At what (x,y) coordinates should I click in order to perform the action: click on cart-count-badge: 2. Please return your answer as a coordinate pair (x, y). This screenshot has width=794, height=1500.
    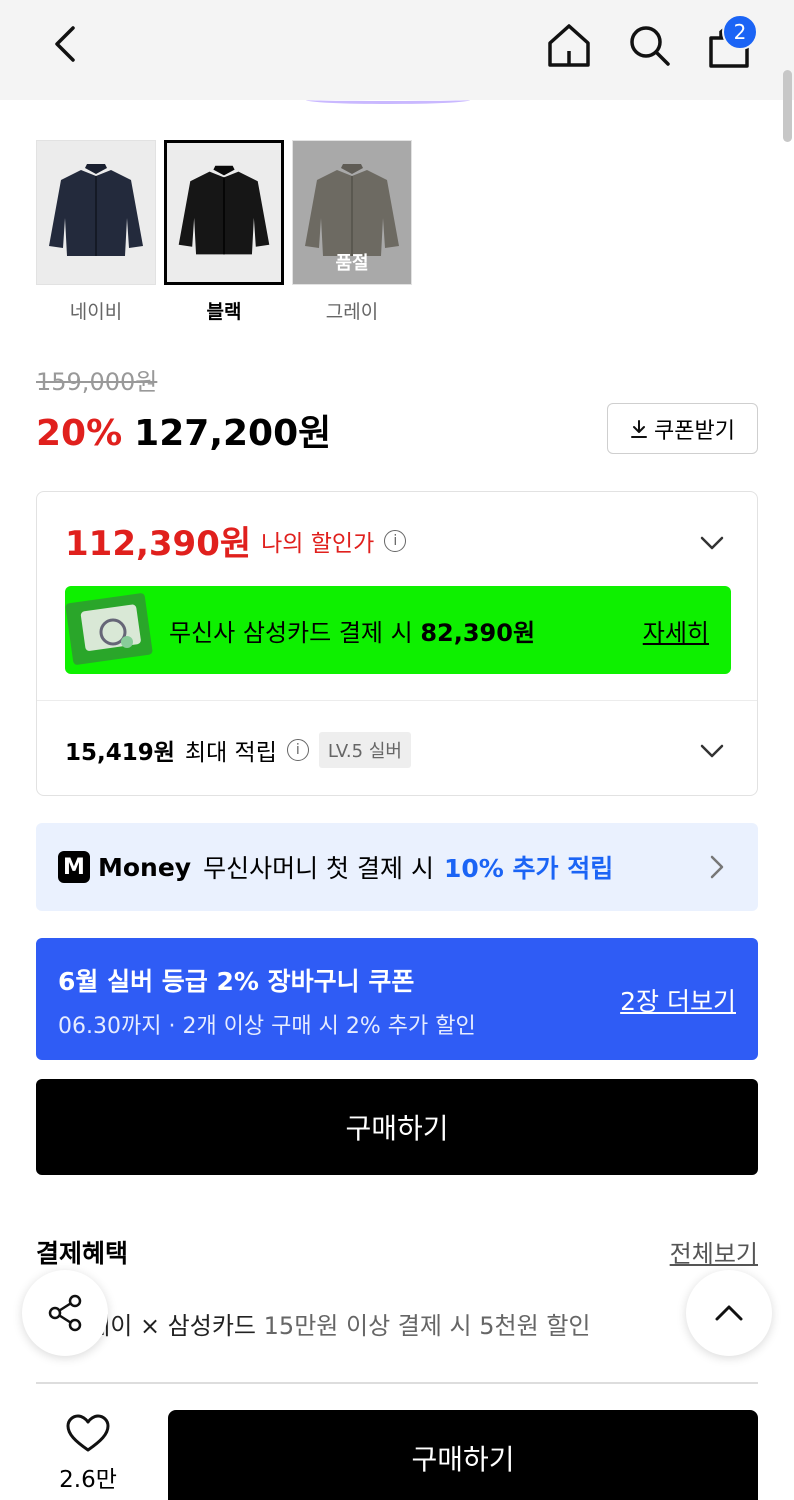
    Looking at the image, I should click on (740, 32).